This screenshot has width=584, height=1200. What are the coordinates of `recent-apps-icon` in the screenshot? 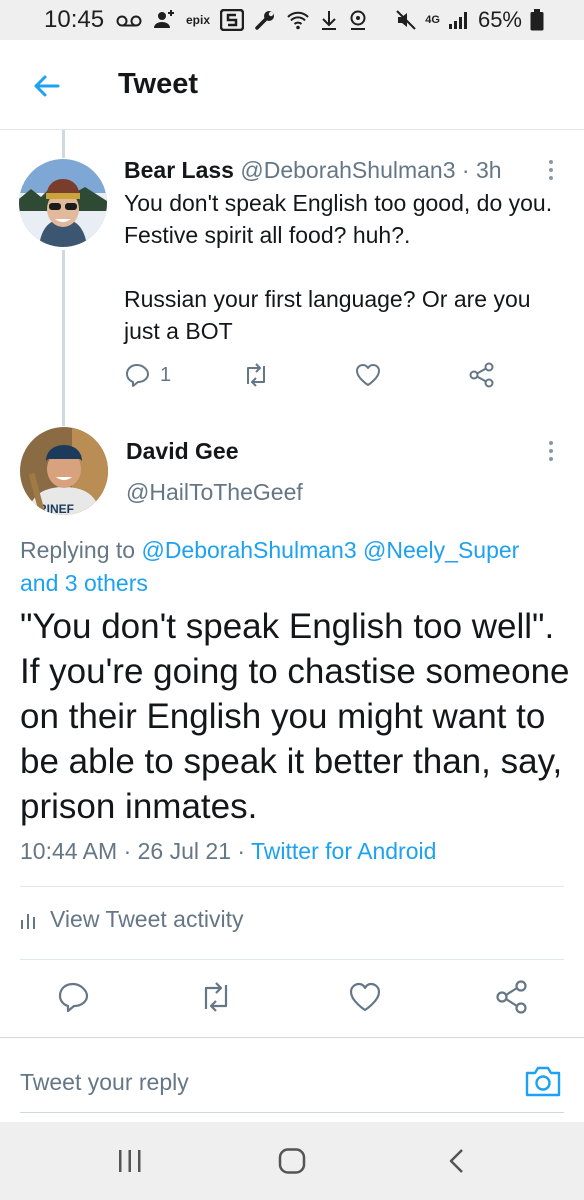 It's located at (130, 1161).